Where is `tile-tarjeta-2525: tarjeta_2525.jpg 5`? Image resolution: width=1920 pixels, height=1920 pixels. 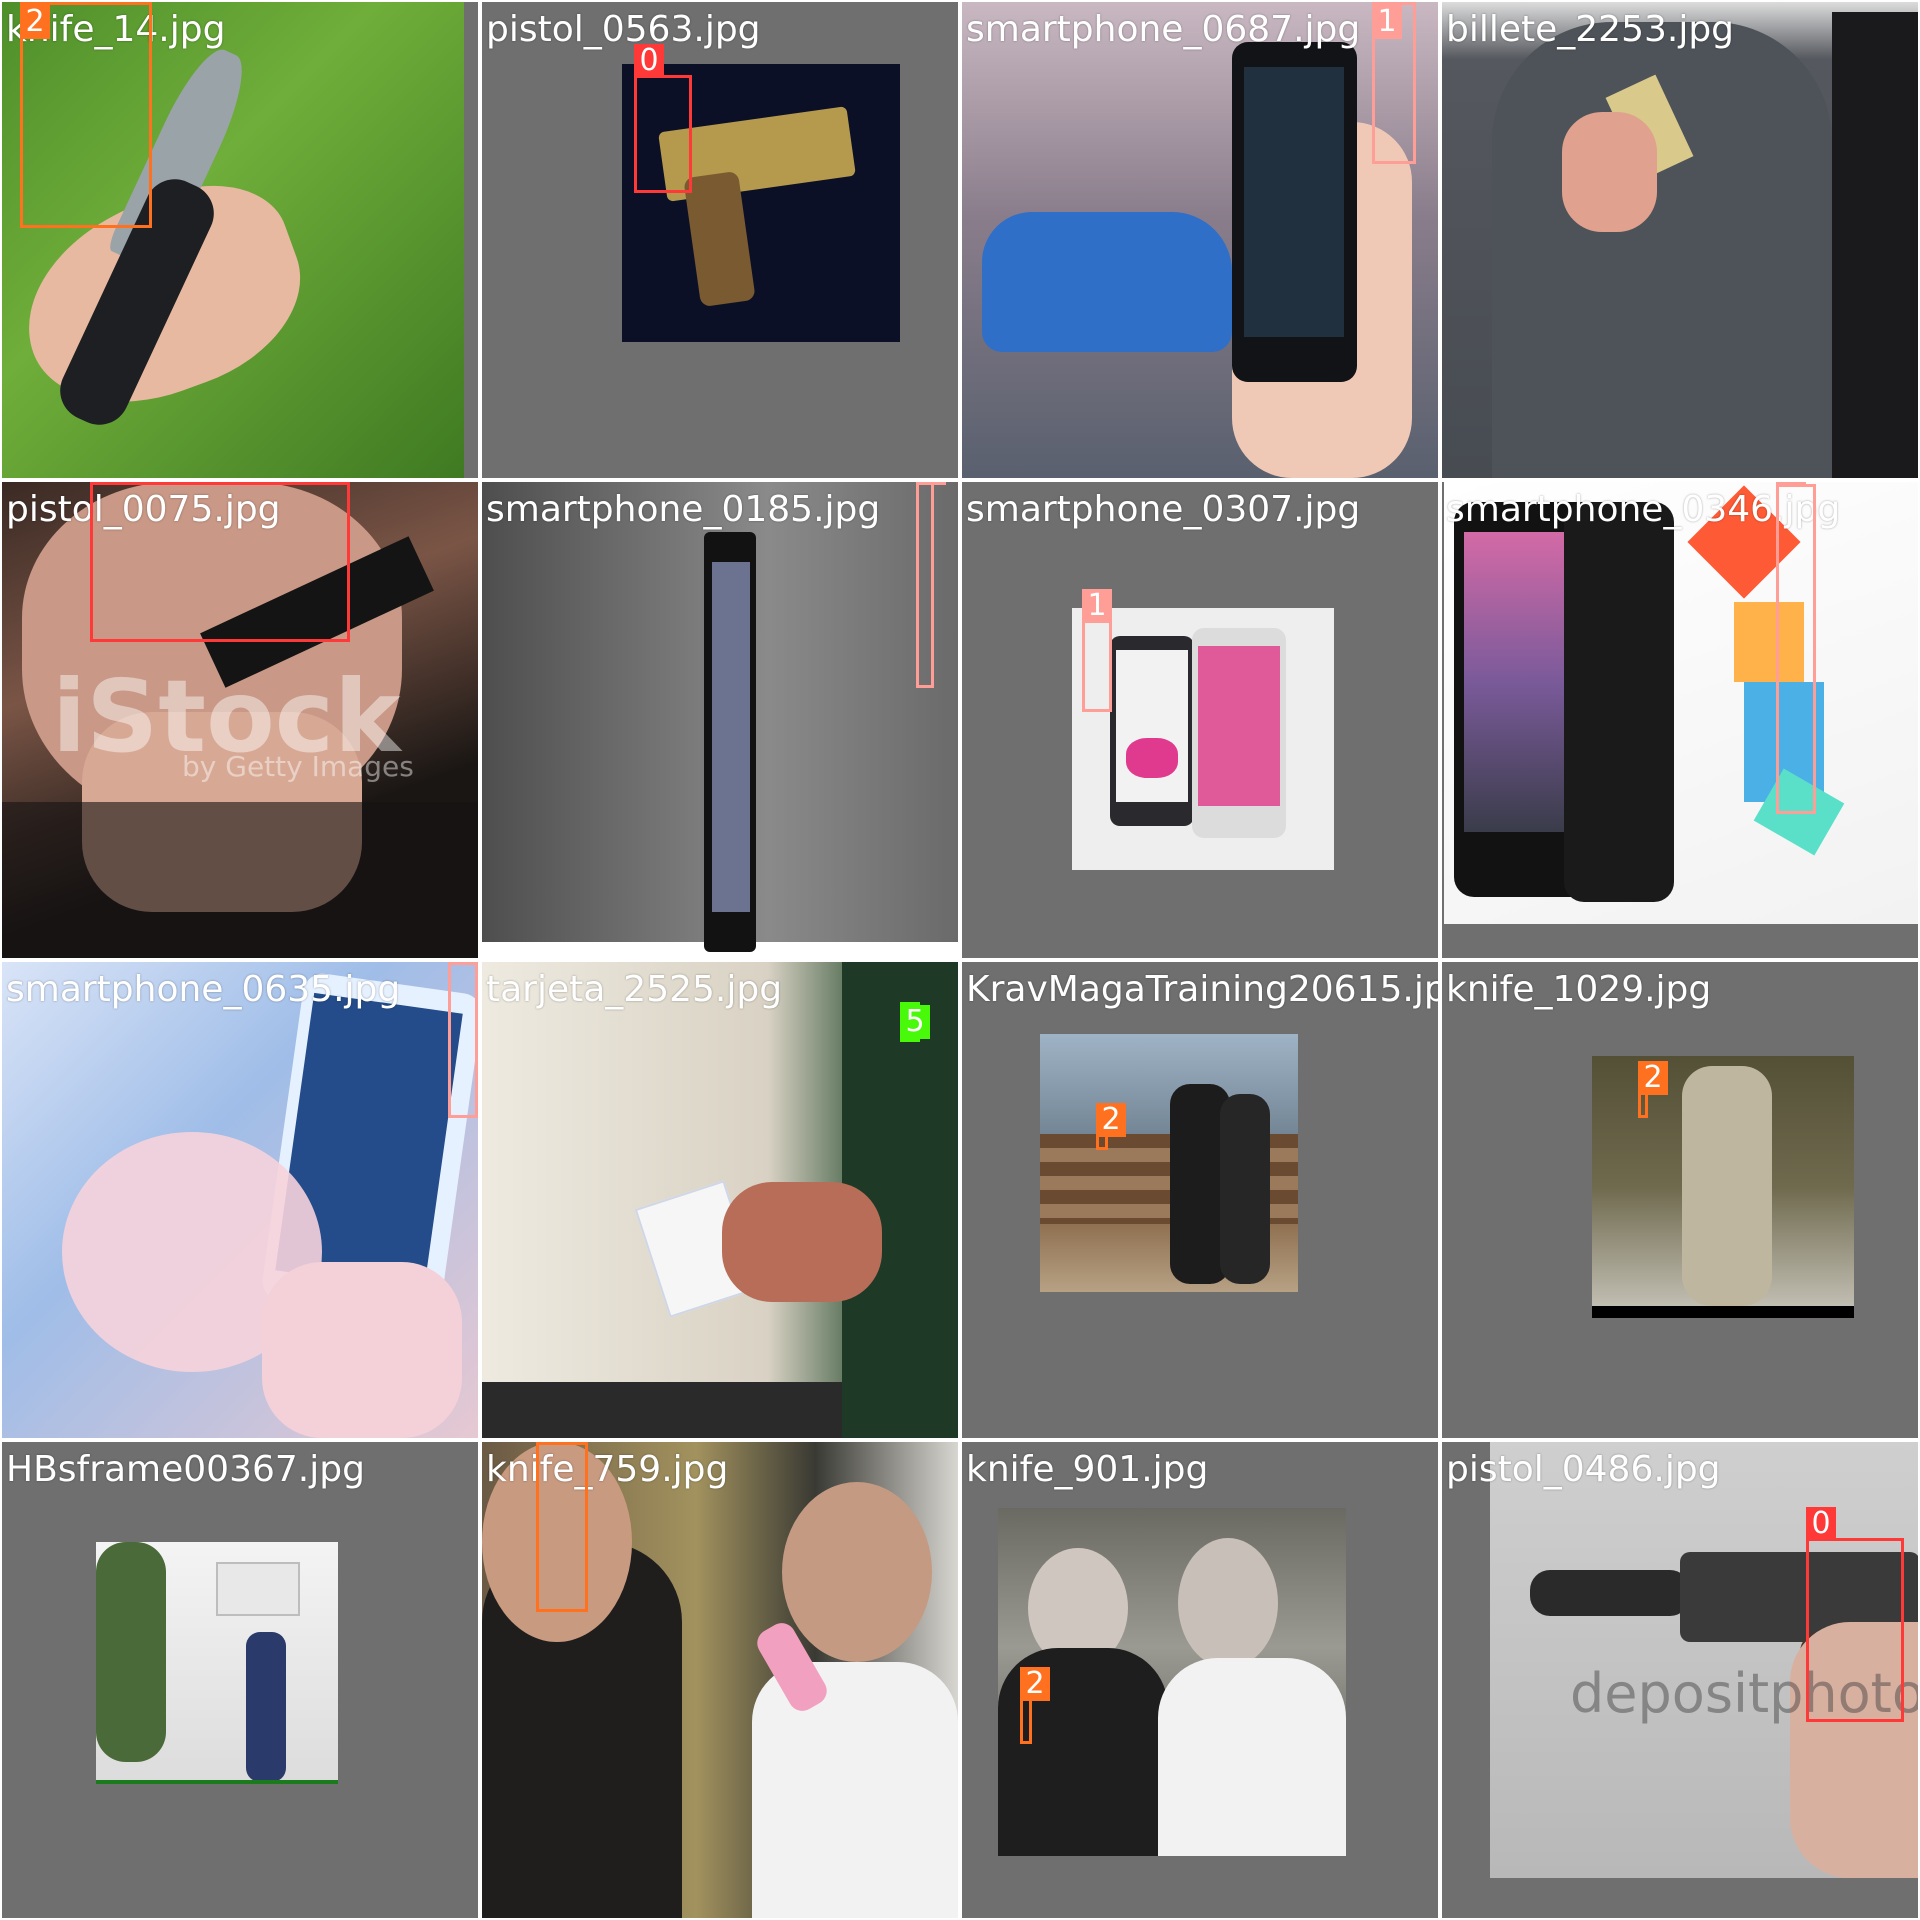
tile-tarjeta-2525: tarjeta_2525.jpg 5 is located at coordinates (720, 1200).